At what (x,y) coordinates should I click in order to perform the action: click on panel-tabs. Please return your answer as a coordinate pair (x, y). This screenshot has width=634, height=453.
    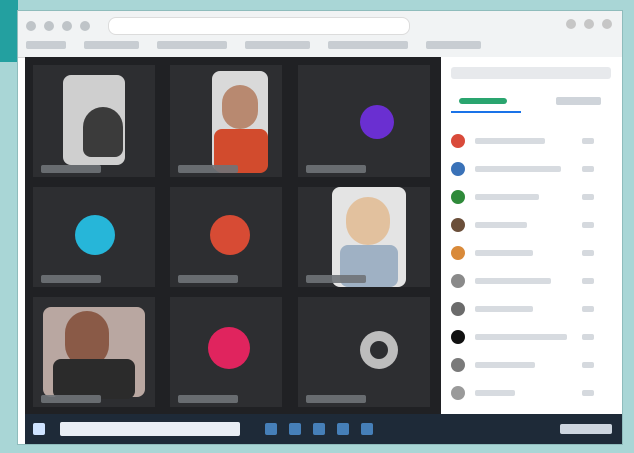
    Looking at the image, I should click on (531, 103).